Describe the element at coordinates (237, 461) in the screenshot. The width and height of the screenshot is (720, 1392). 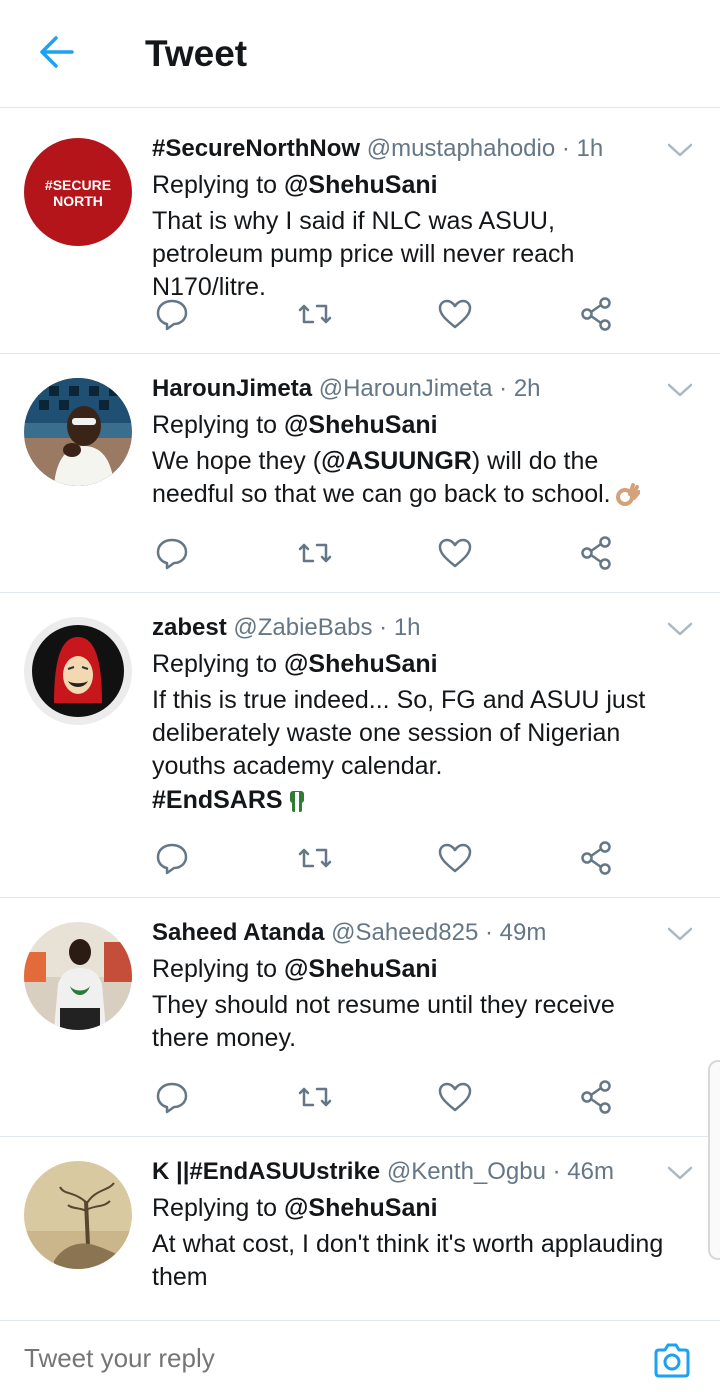
I see `tweet-text-part: We hope they (` at that location.